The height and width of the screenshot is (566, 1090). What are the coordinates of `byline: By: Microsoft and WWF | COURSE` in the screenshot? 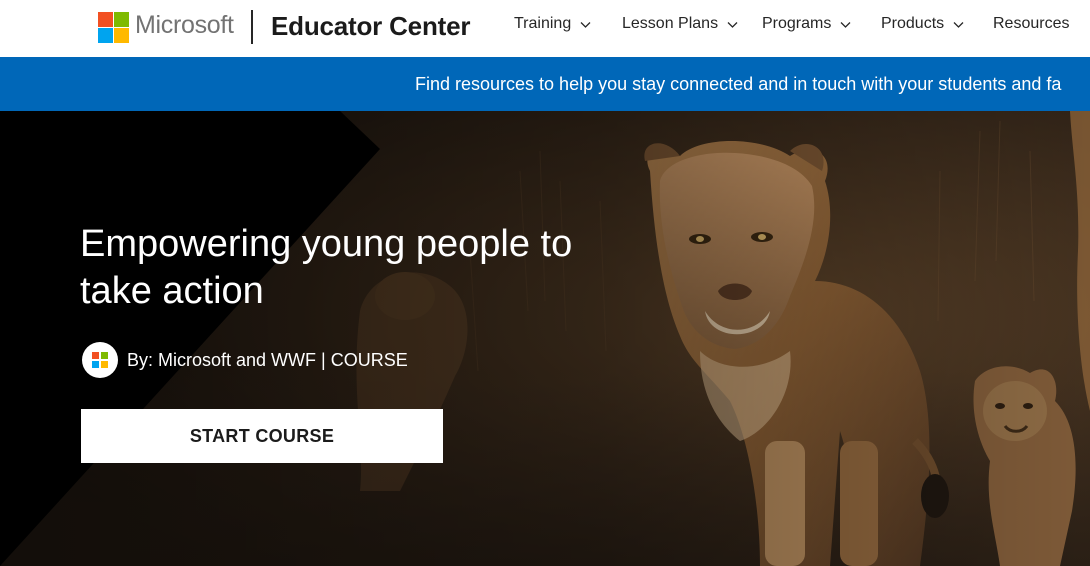 It's located at (245, 360).